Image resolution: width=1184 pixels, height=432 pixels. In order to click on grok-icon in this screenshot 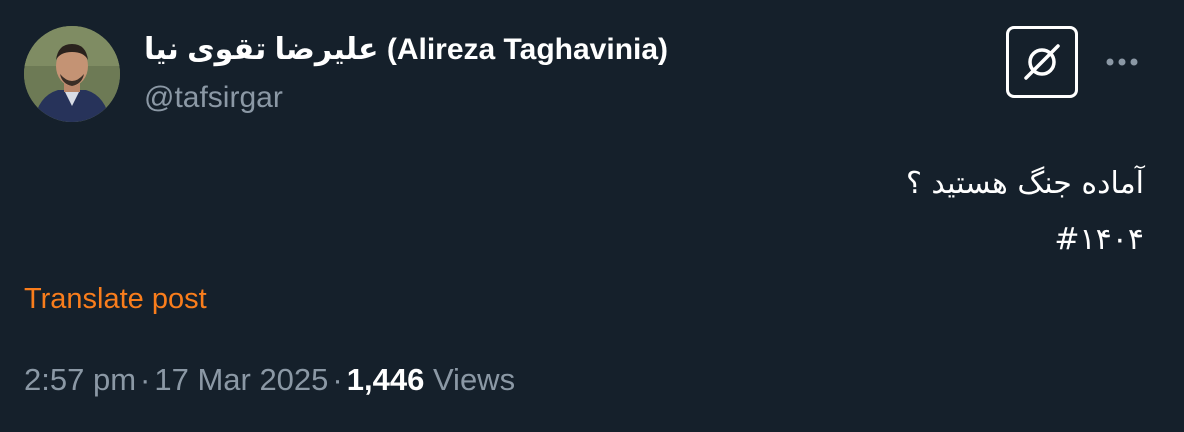, I will do `click(1042, 62)`.